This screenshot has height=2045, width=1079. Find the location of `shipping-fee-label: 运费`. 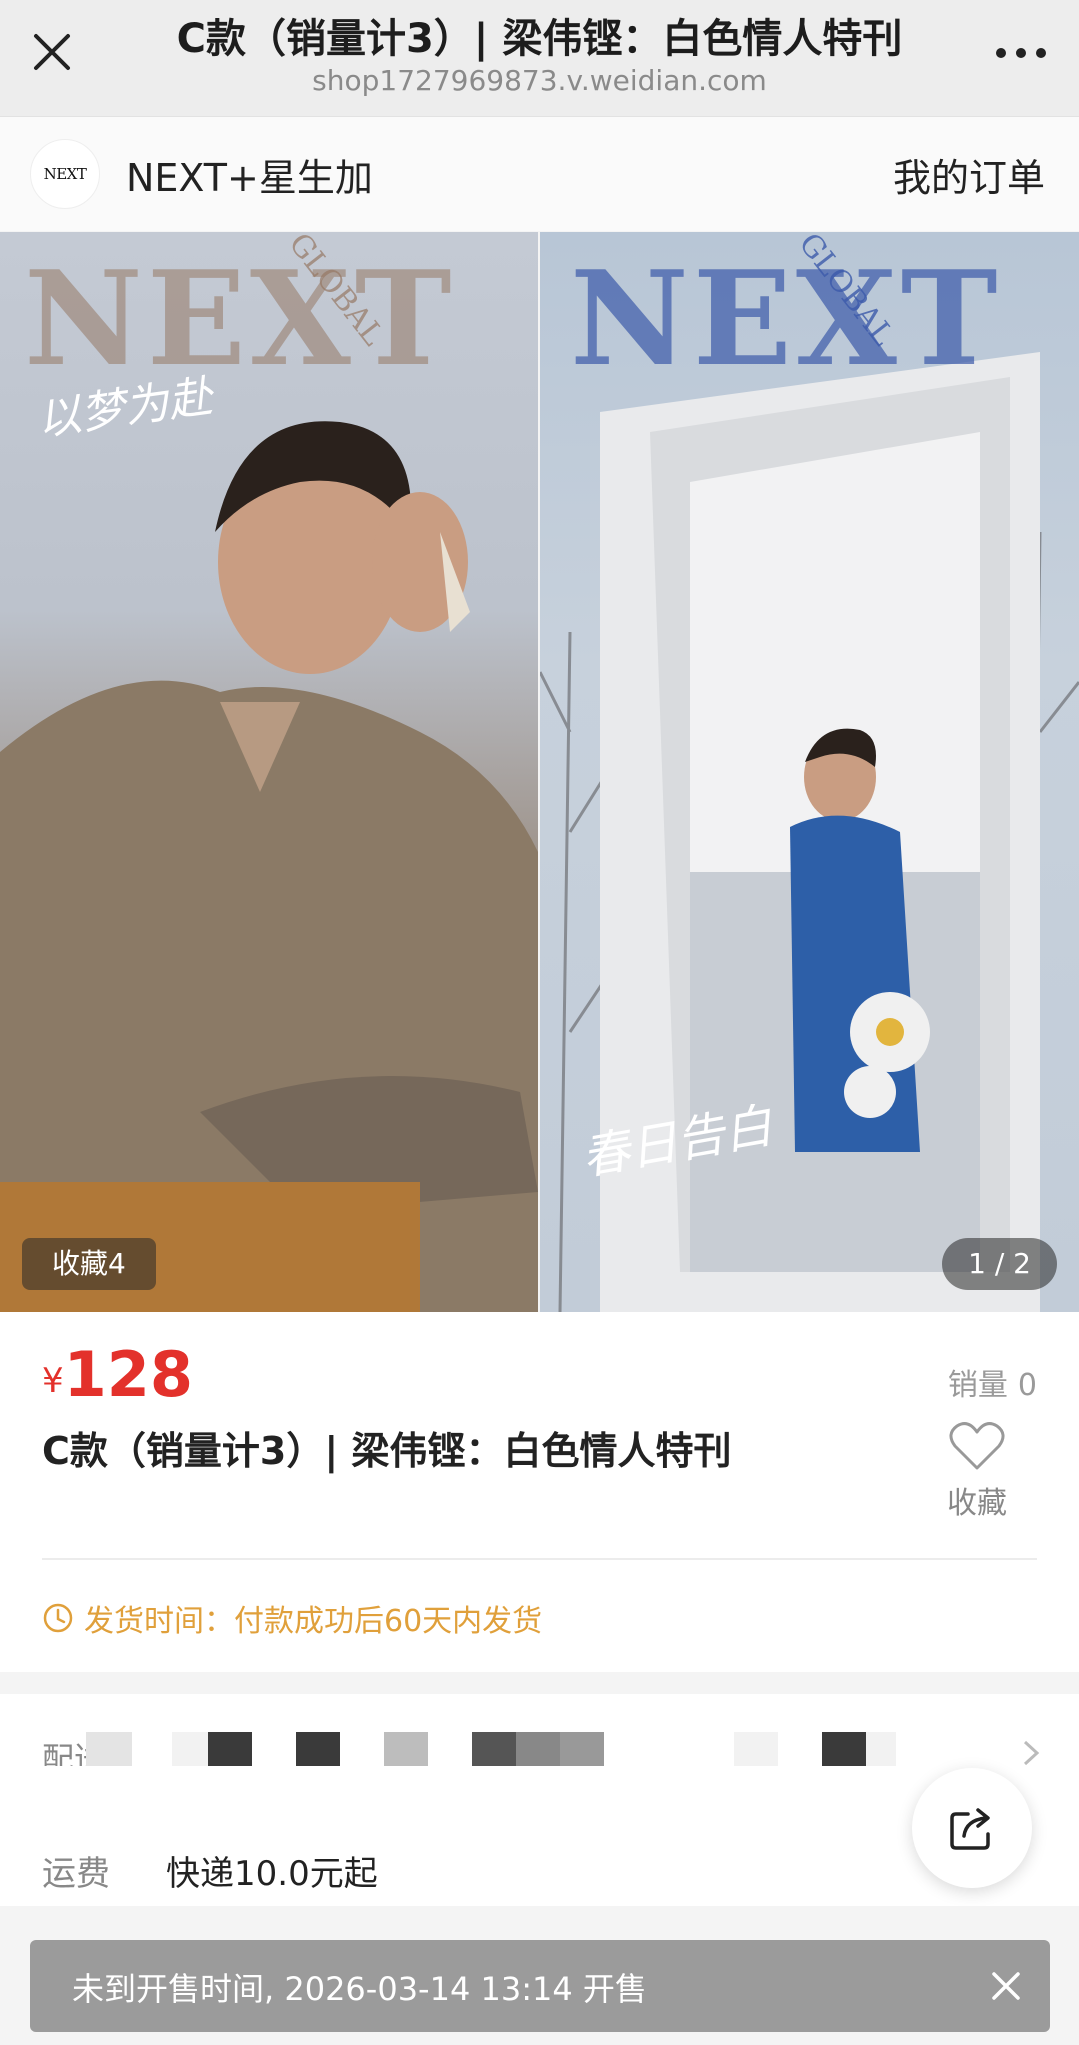

shipping-fee-label: 运费 is located at coordinates (76, 1874).